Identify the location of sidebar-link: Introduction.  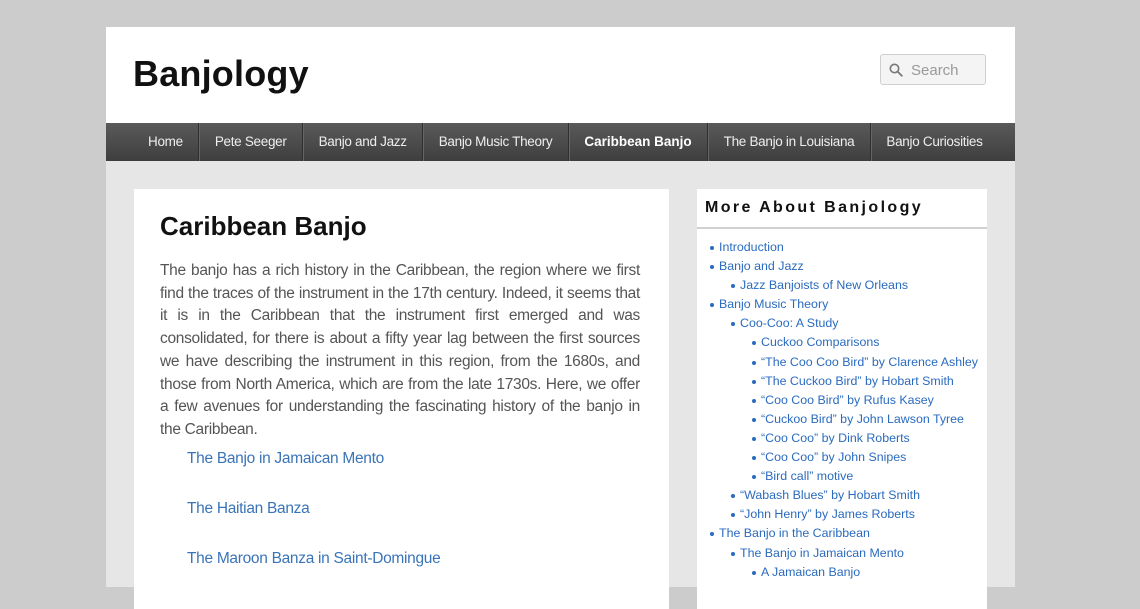
(842, 247).